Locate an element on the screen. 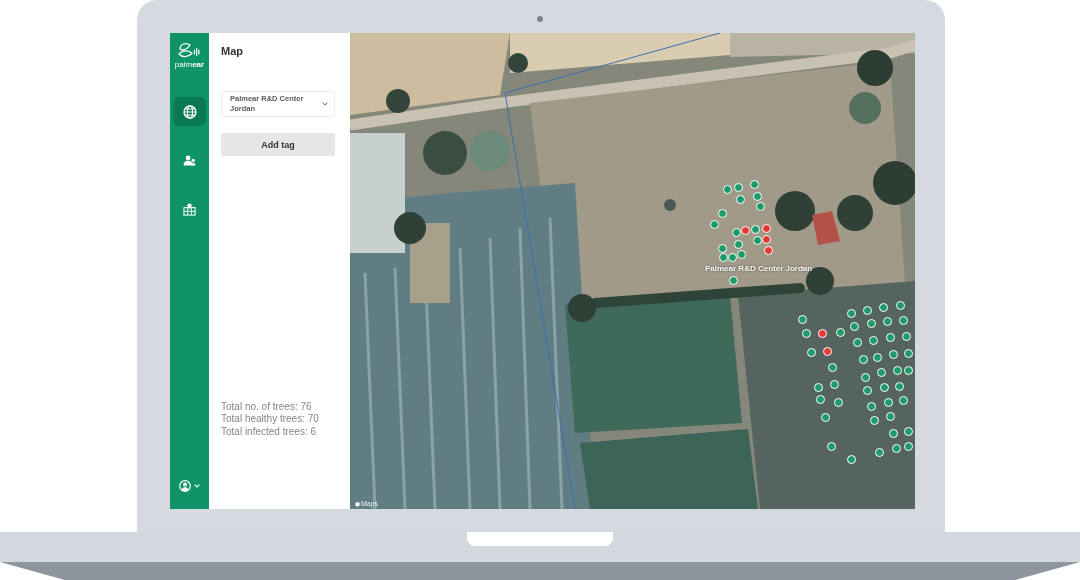  nav-button is located at coordinates (189, 111).